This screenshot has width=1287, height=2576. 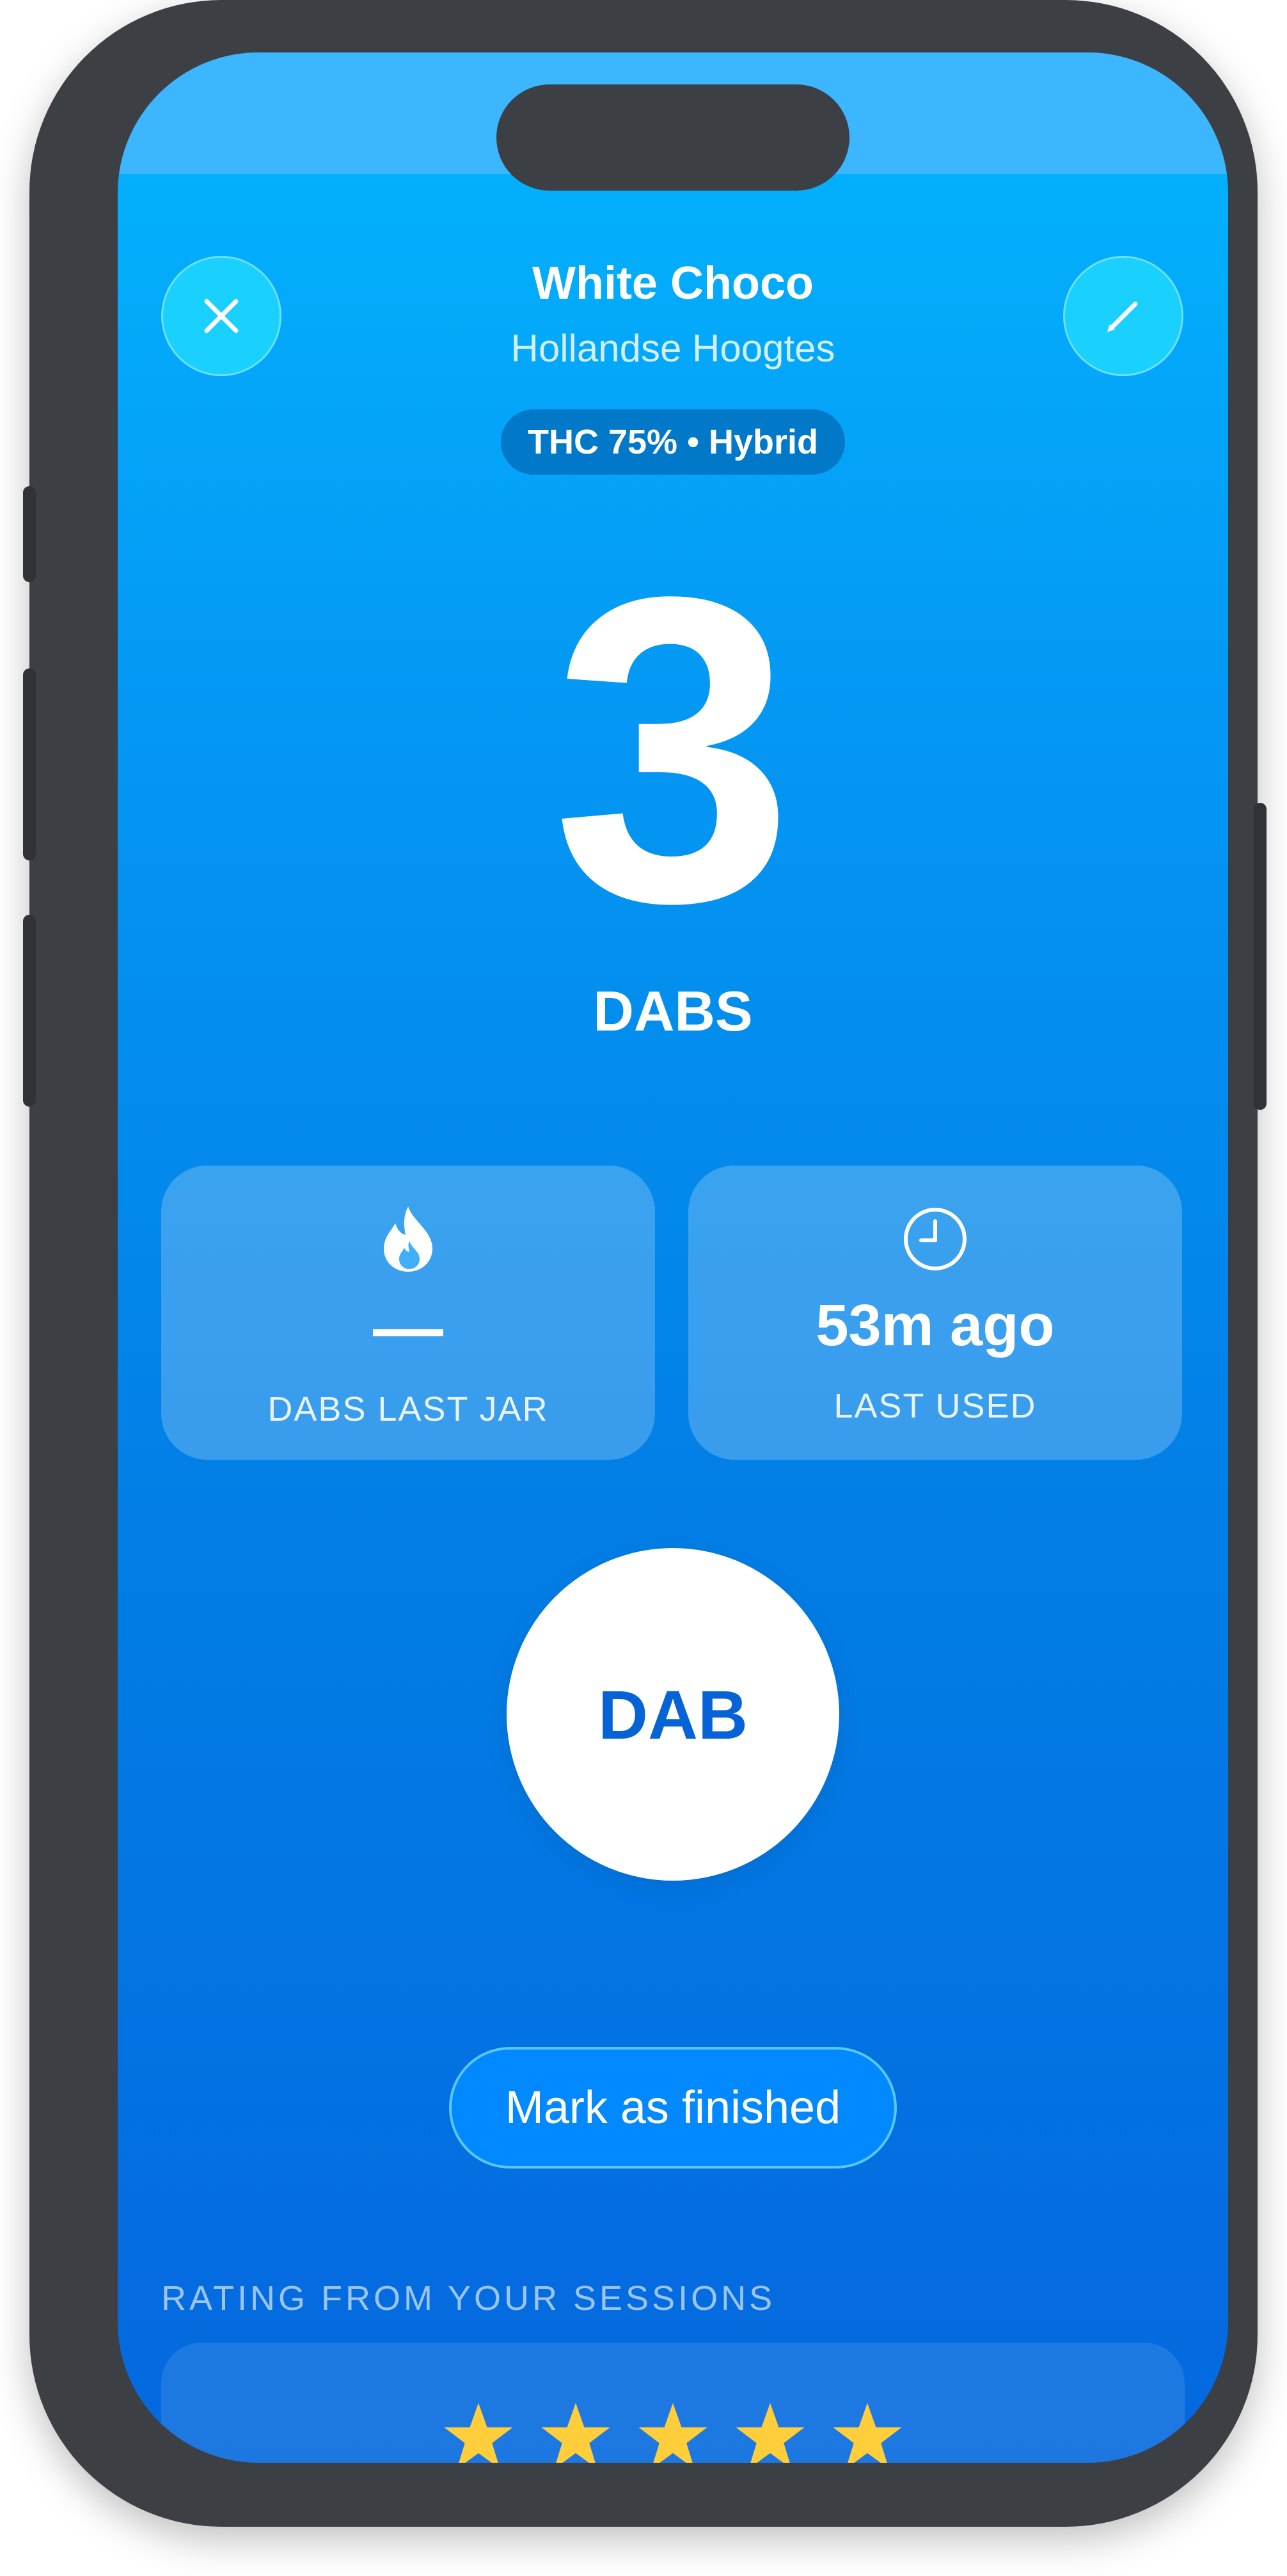 What do you see at coordinates (673, 283) in the screenshot?
I see `strain-title: White Choco` at bounding box center [673, 283].